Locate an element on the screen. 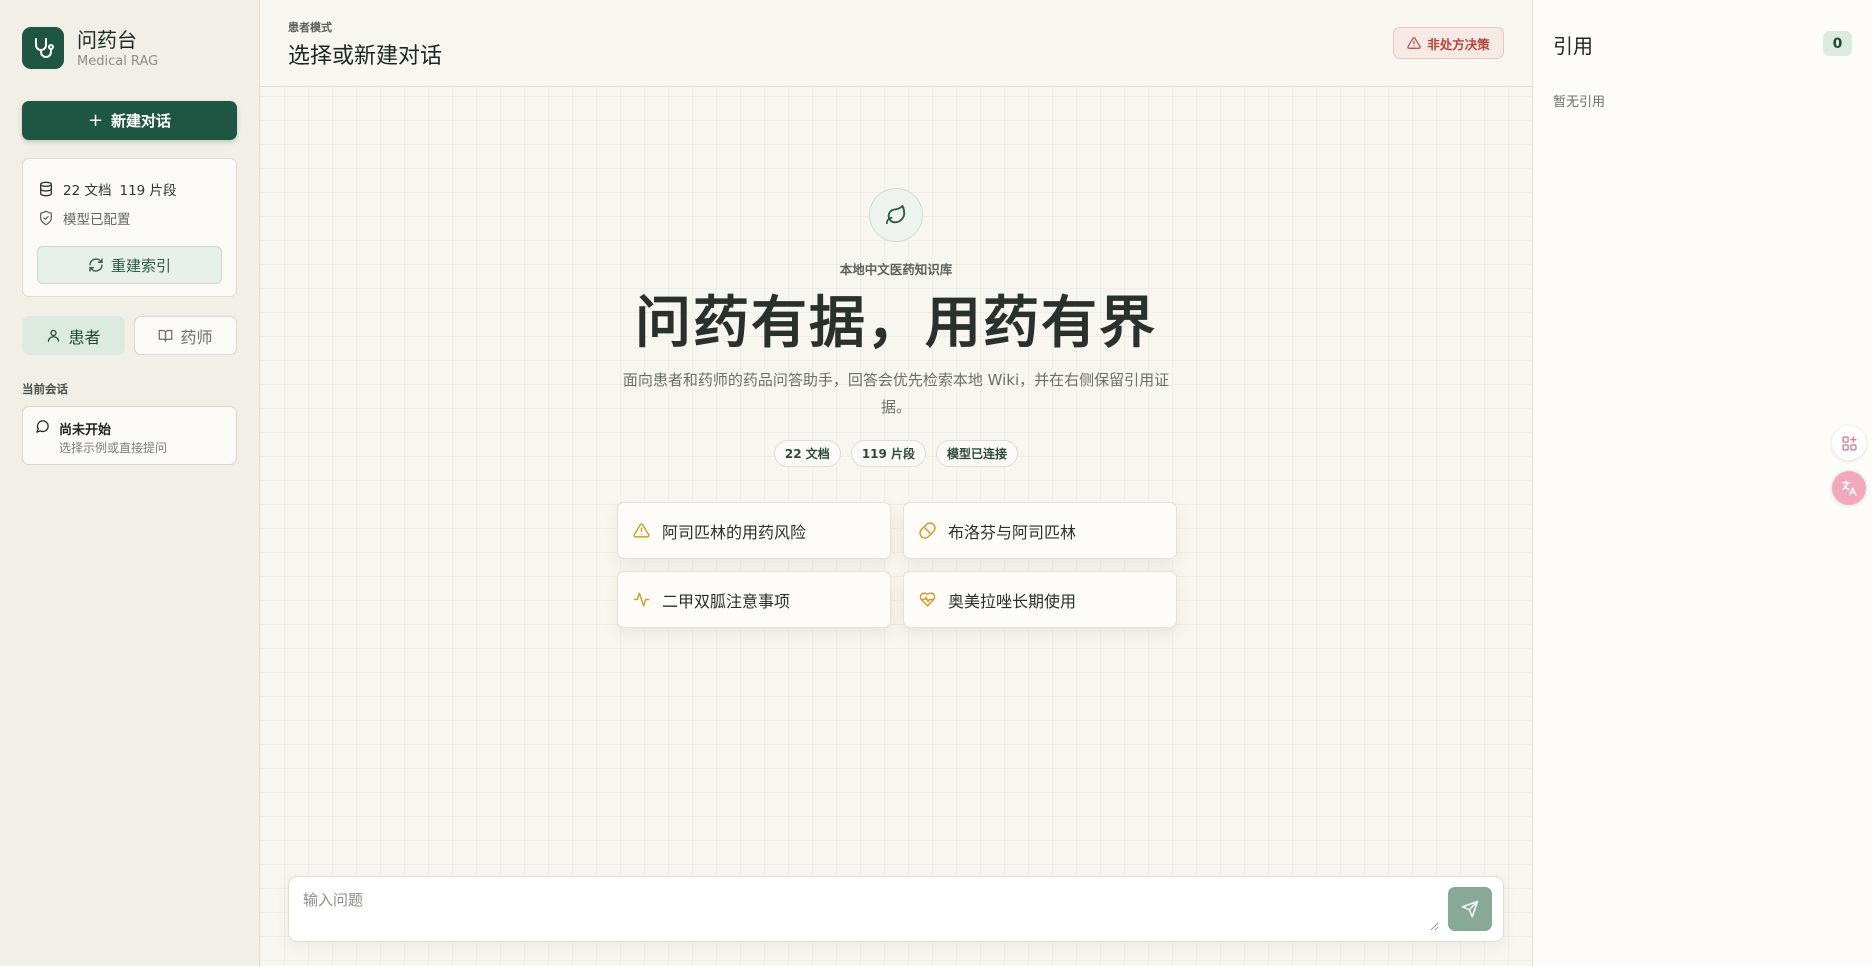 This screenshot has height=966, width=1872. doc-count: 22 文档 is located at coordinates (87, 191).